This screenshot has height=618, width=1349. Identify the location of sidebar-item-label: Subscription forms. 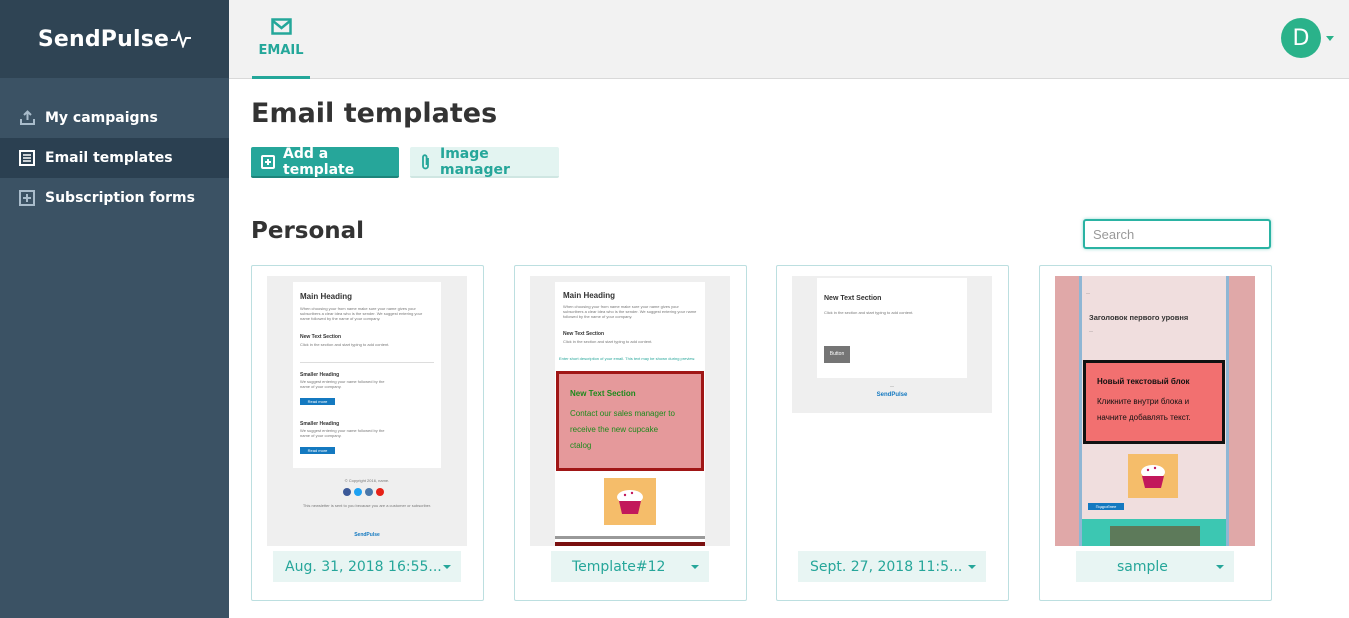
(120, 198).